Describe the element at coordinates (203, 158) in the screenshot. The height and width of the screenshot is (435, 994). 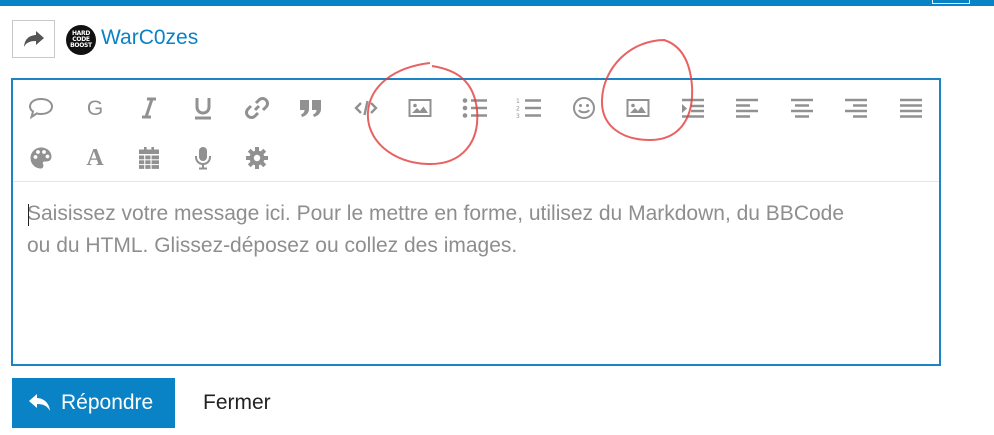
I see `microphone-icon` at that location.